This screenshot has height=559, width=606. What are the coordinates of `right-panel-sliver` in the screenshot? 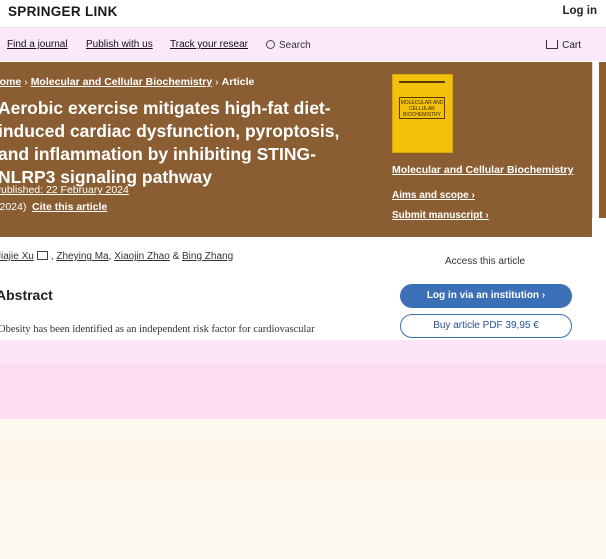 It's located at (602, 140).